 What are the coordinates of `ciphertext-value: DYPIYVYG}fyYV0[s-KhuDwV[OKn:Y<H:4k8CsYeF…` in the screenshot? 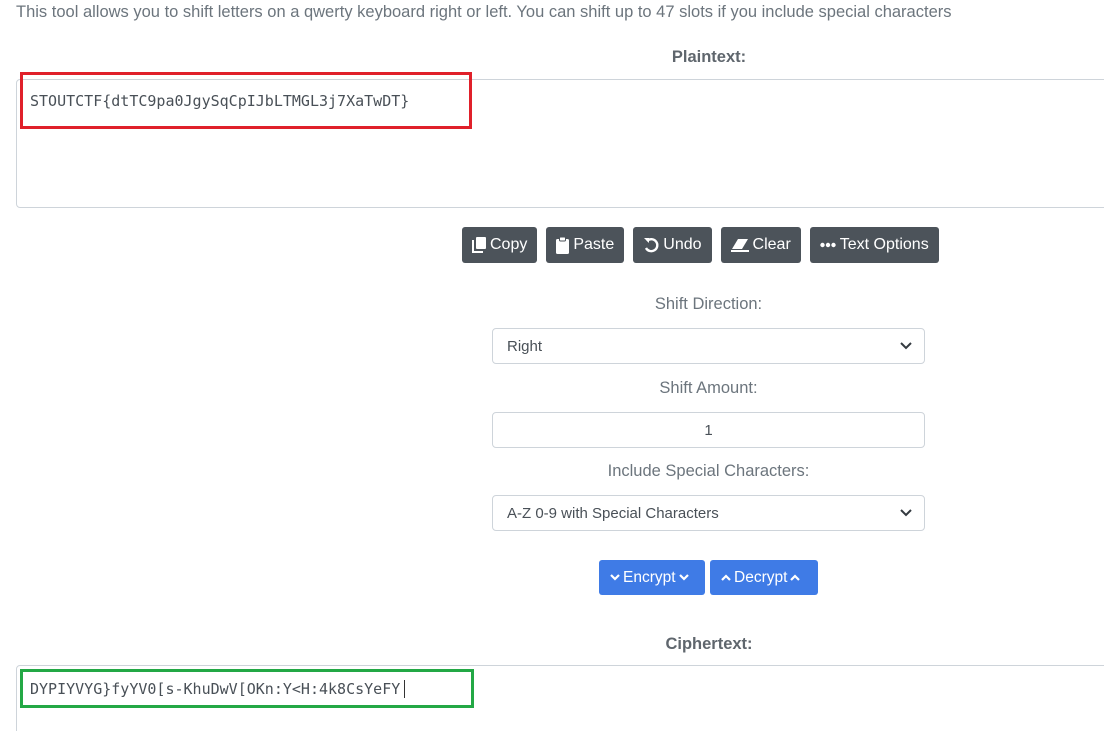 It's located at (215, 688).